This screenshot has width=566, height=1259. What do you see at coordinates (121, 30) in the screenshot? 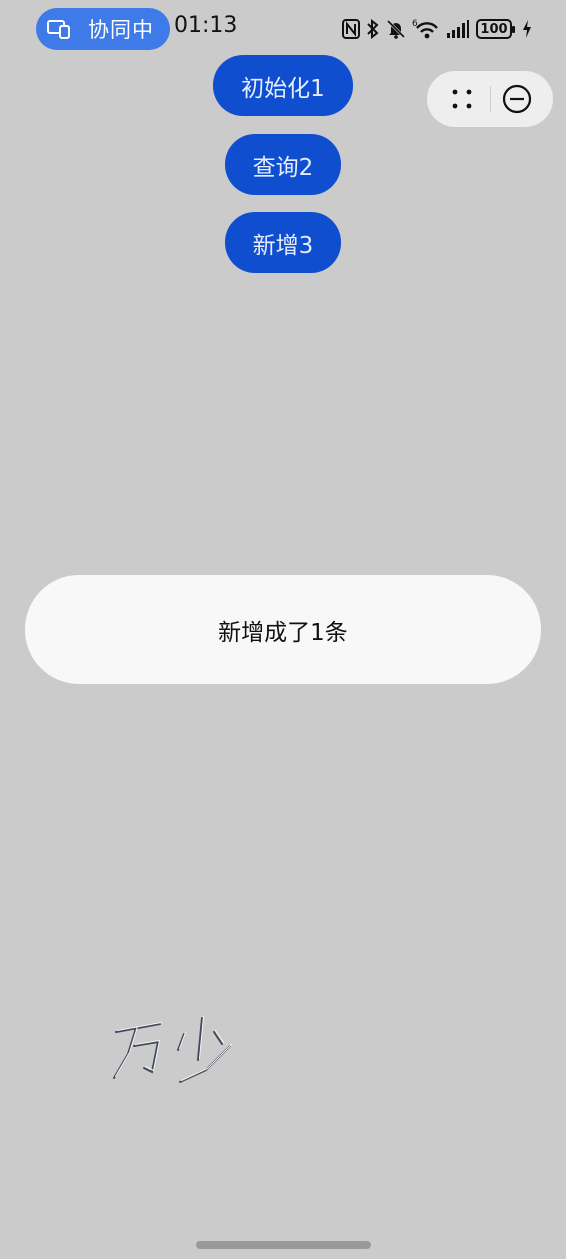
I see `collaboration-label: 协同中` at bounding box center [121, 30].